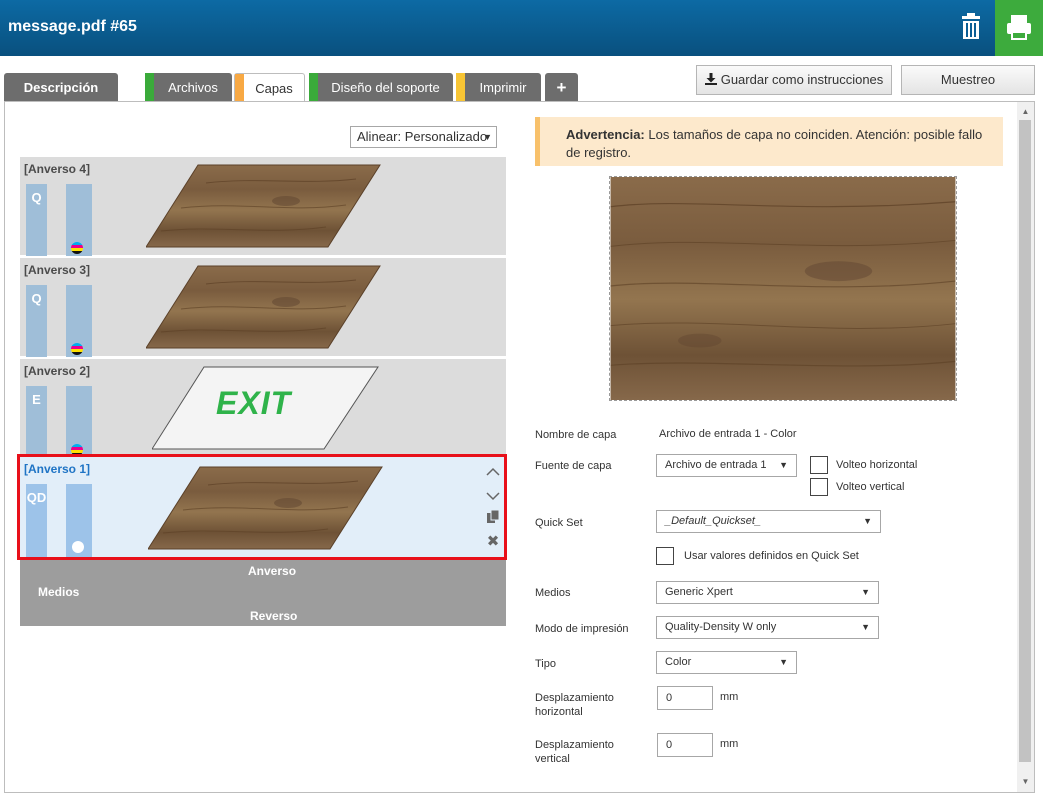 This screenshot has width=1043, height=796. Describe the element at coordinates (1025, 441) in the screenshot. I see `scrollbar-thumb` at that location.